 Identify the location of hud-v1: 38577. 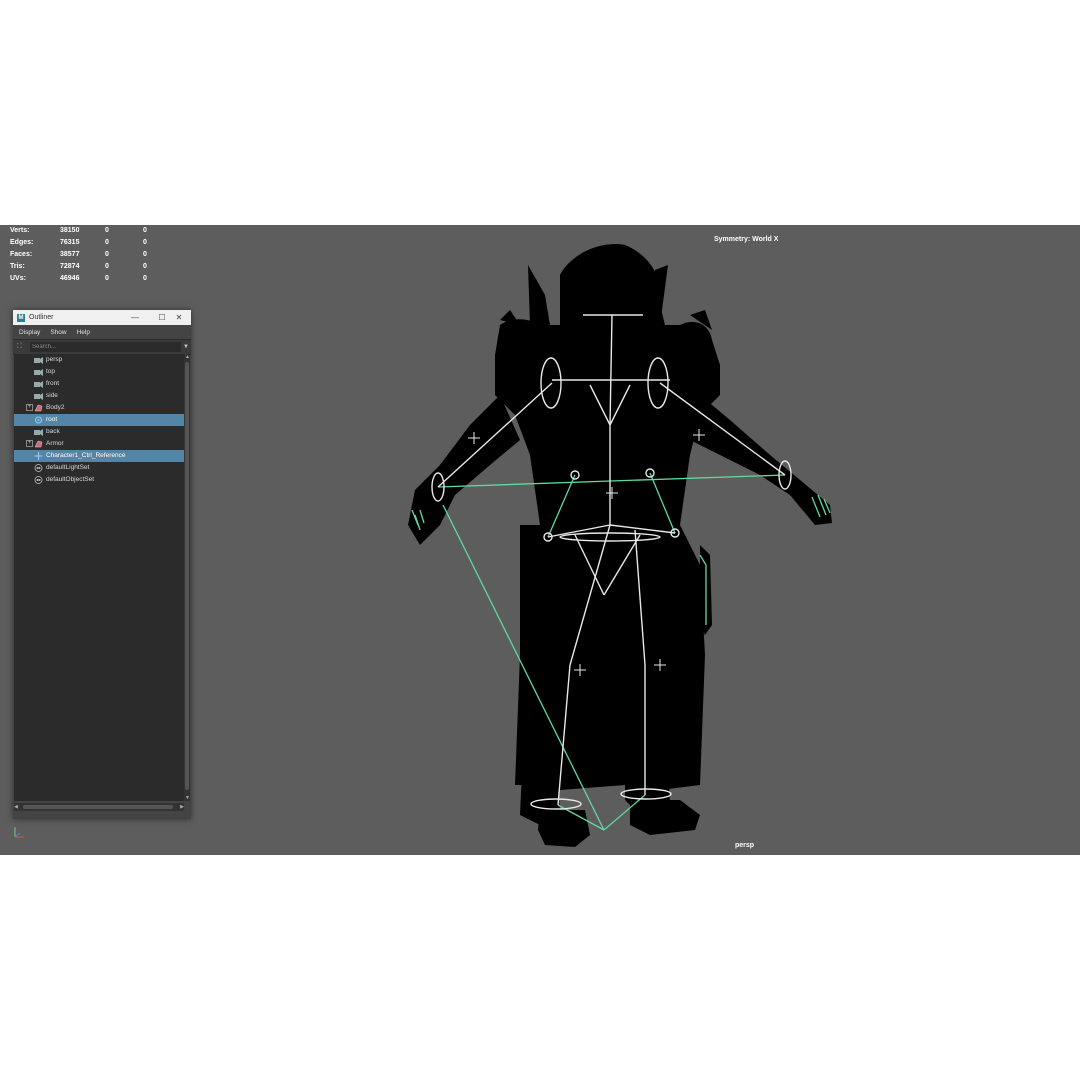
(70, 254).